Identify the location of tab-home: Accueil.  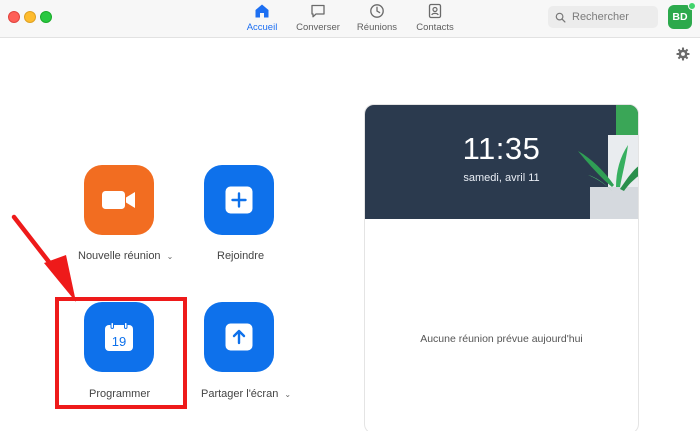
(262, 18).